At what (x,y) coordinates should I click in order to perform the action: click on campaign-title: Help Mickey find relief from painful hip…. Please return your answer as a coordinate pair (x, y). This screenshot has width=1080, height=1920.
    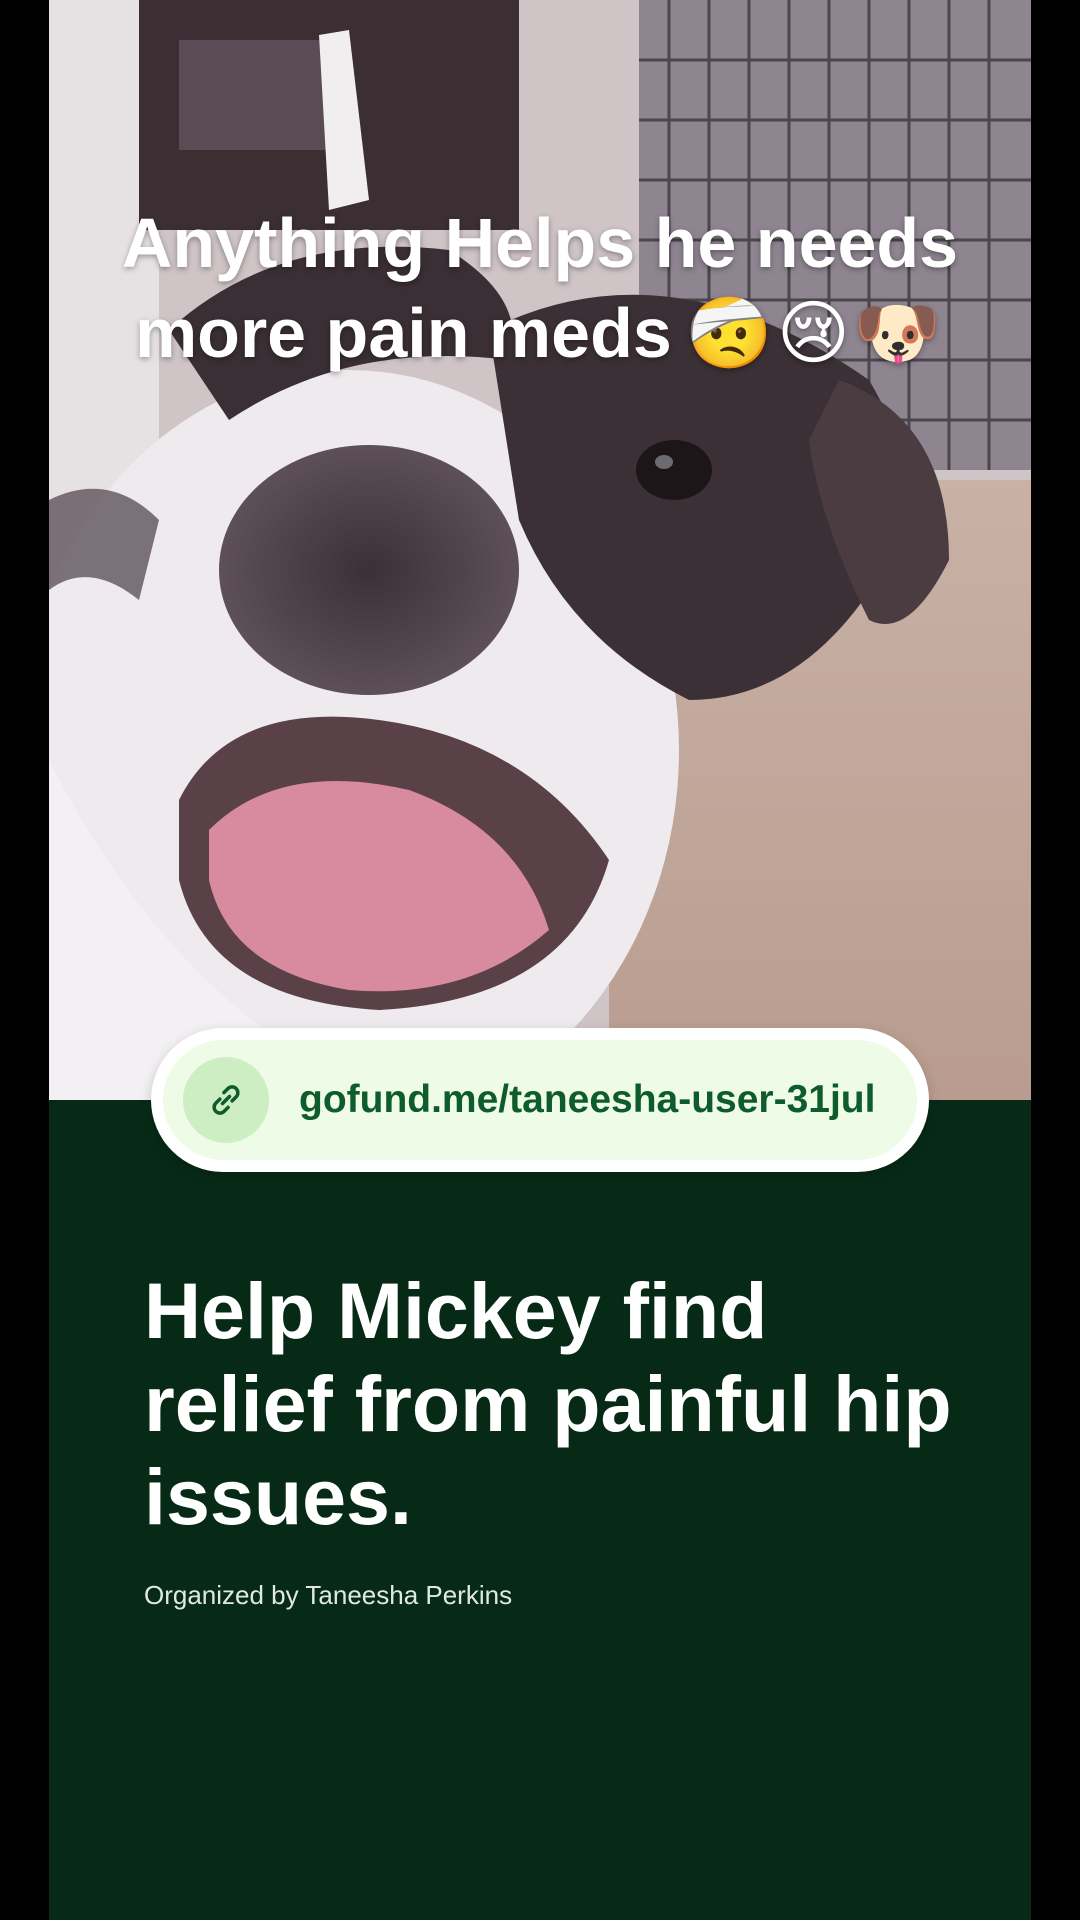
    Looking at the image, I should click on (548, 1403).